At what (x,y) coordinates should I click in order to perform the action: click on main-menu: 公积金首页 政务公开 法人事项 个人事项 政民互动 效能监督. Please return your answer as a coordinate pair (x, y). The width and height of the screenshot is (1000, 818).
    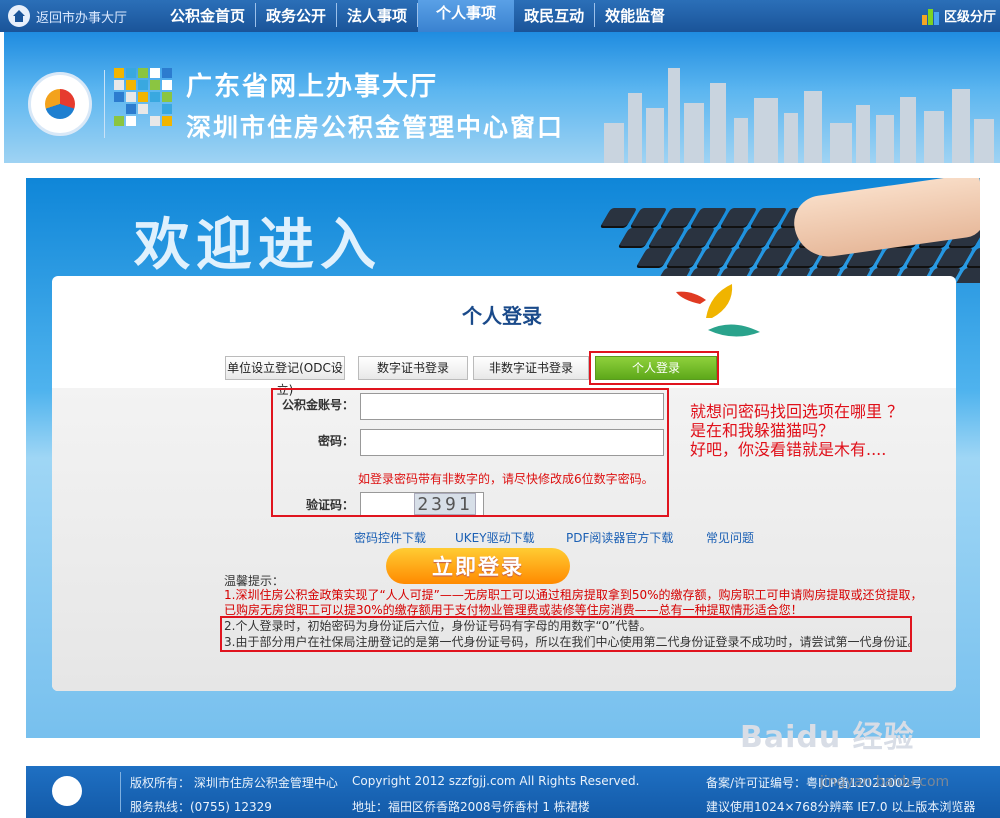
    Looking at the image, I should click on (417, 16).